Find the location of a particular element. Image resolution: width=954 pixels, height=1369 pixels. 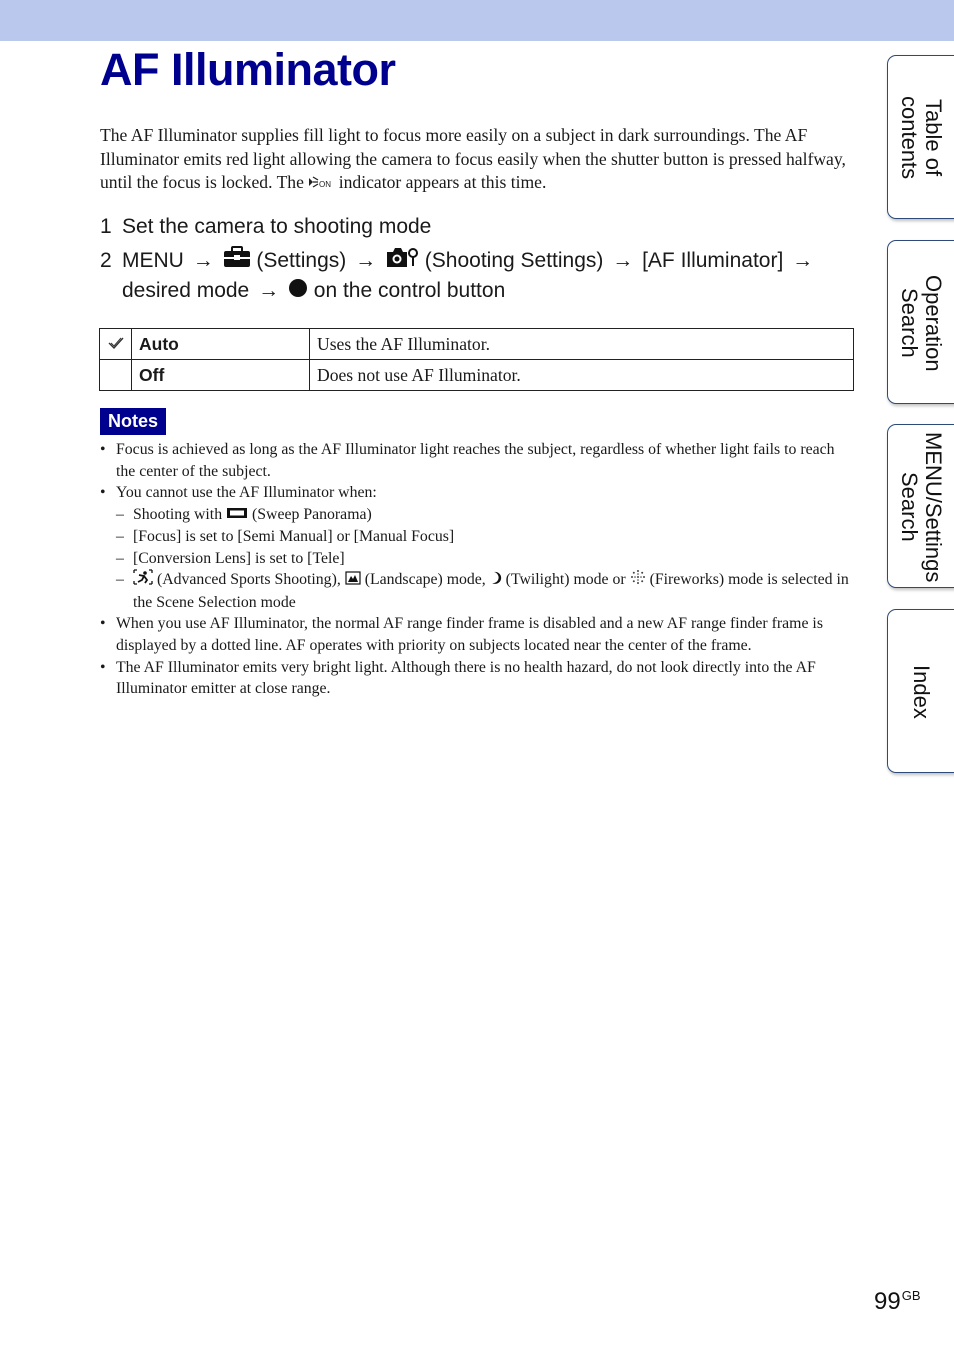

advanced-sports-icon is located at coordinates (143, 580).